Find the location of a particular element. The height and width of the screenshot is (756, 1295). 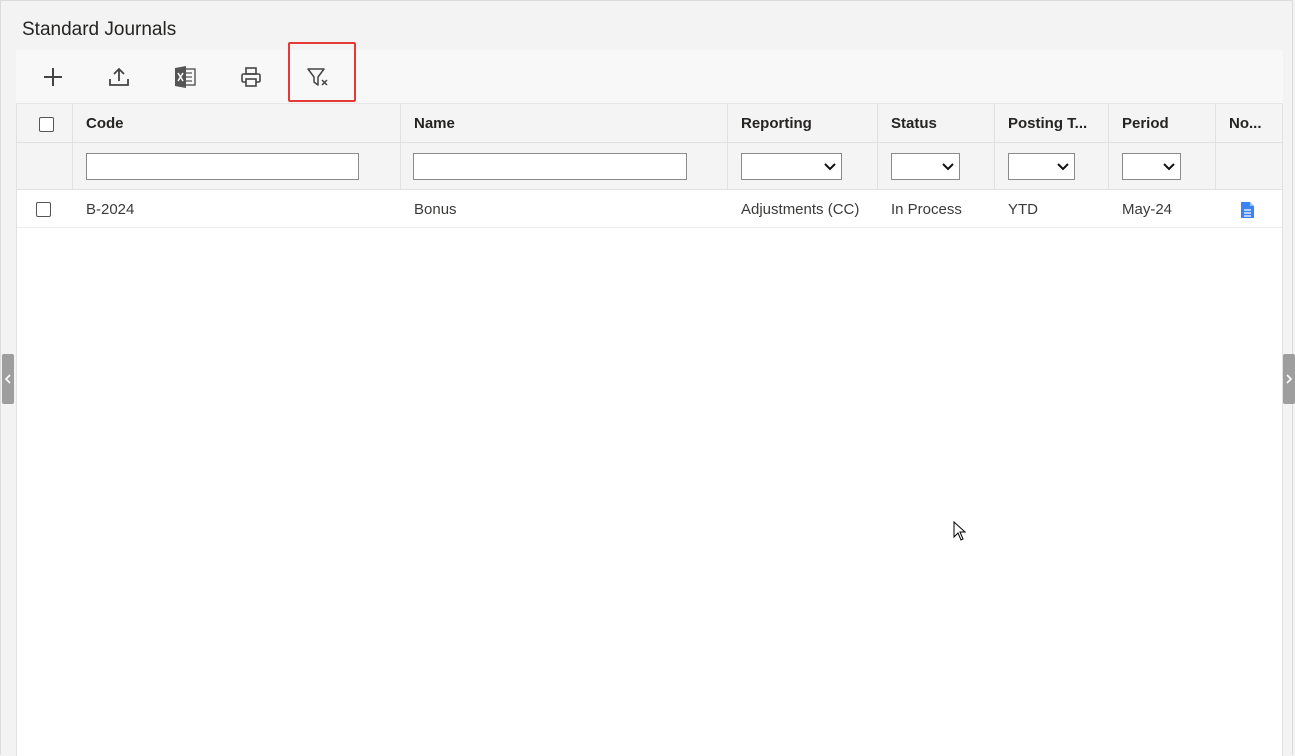

row-period-cell: May-24 is located at coordinates (1162, 208).